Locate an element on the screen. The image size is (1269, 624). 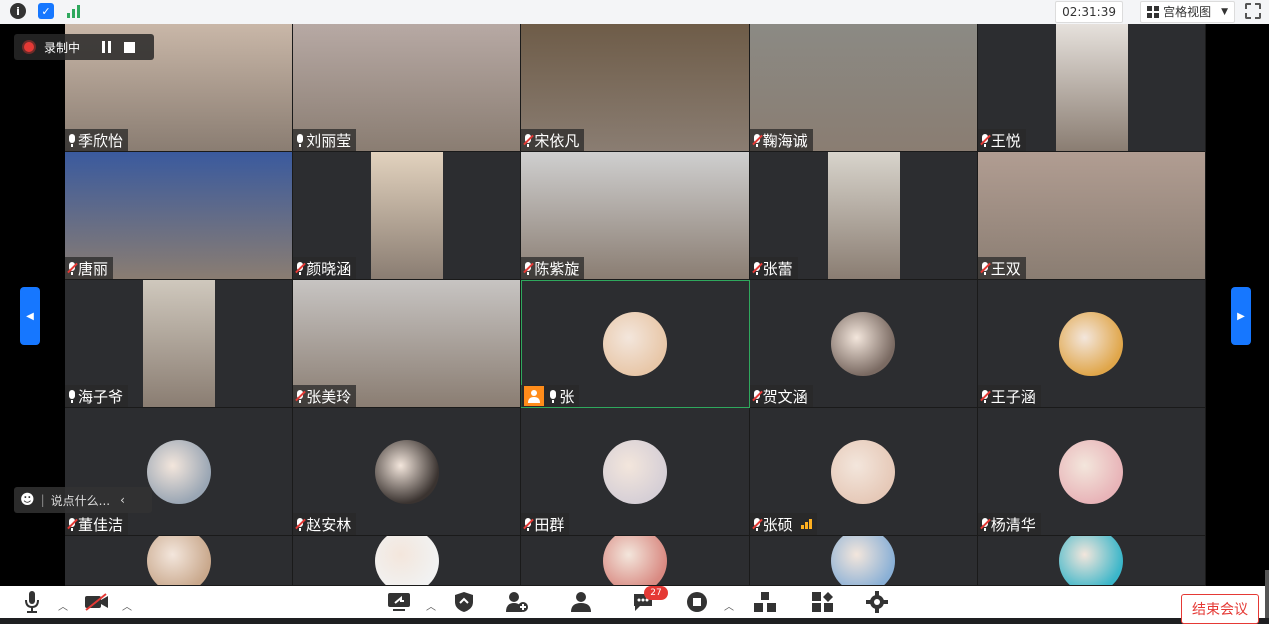
participant-tile: 鞠海诚 is located at coordinates (863, 88).